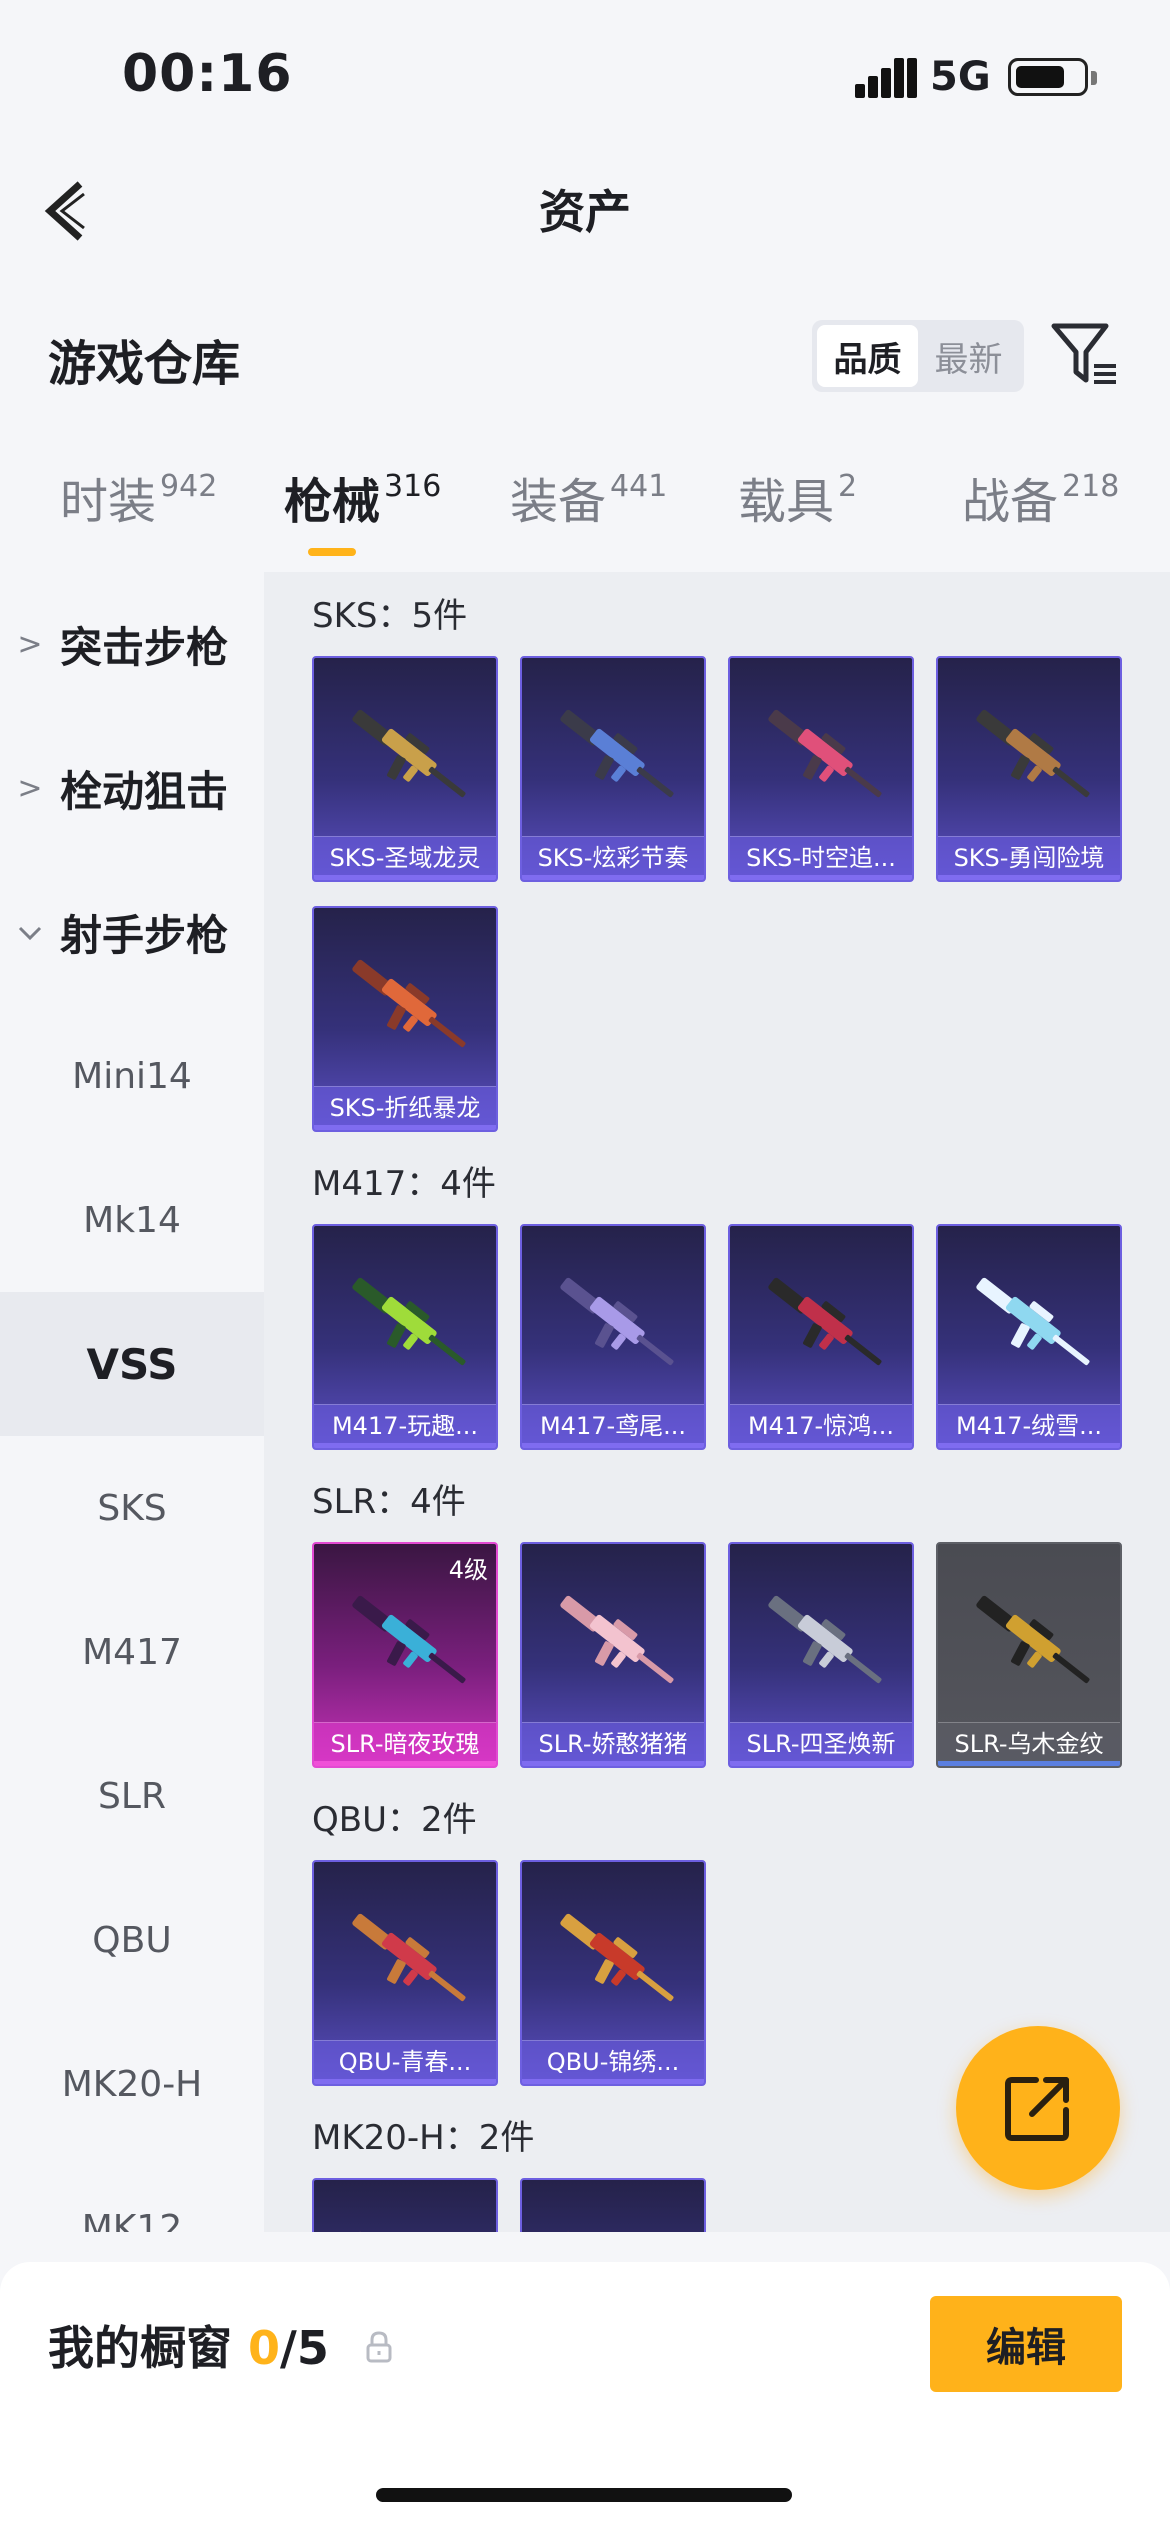  What do you see at coordinates (584, 2495) in the screenshot?
I see `home-indicator` at bounding box center [584, 2495].